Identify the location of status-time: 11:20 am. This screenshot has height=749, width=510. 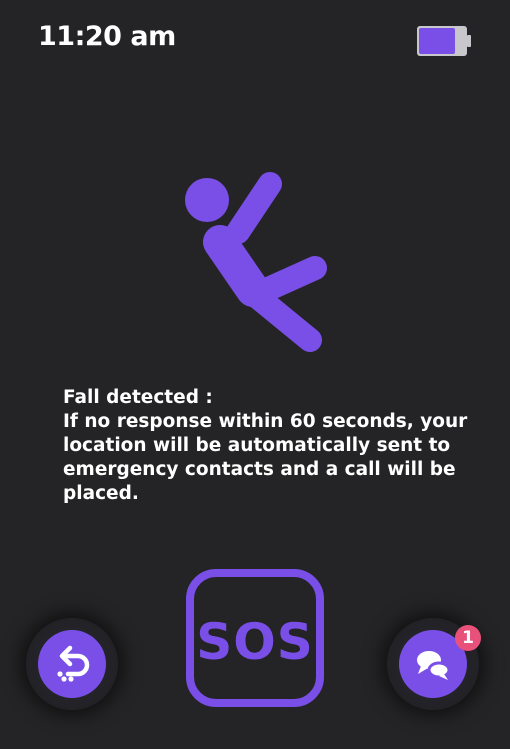
(107, 36).